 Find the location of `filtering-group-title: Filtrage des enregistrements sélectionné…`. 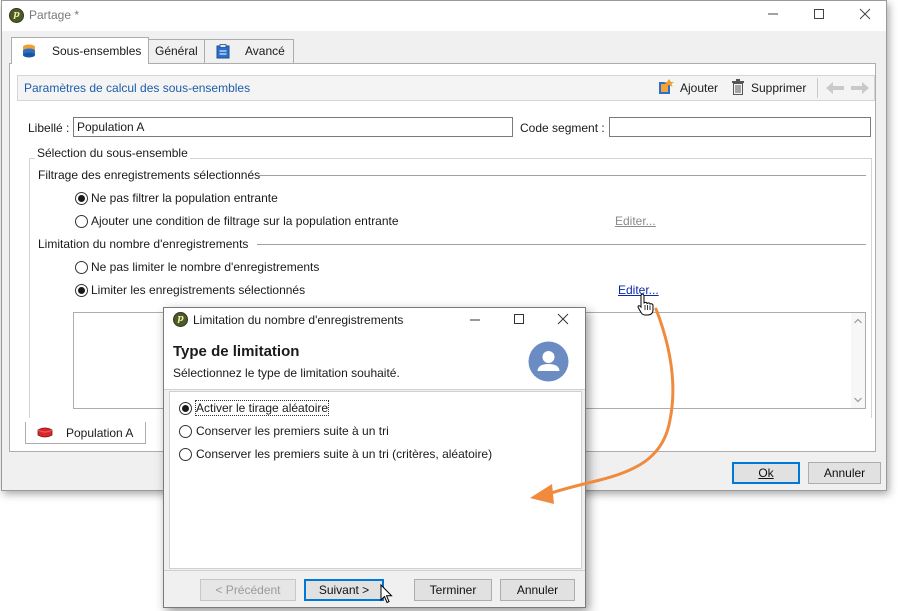

filtering-group-title: Filtrage des enregistrements sélectionné… is located at coordinates (149, 175).